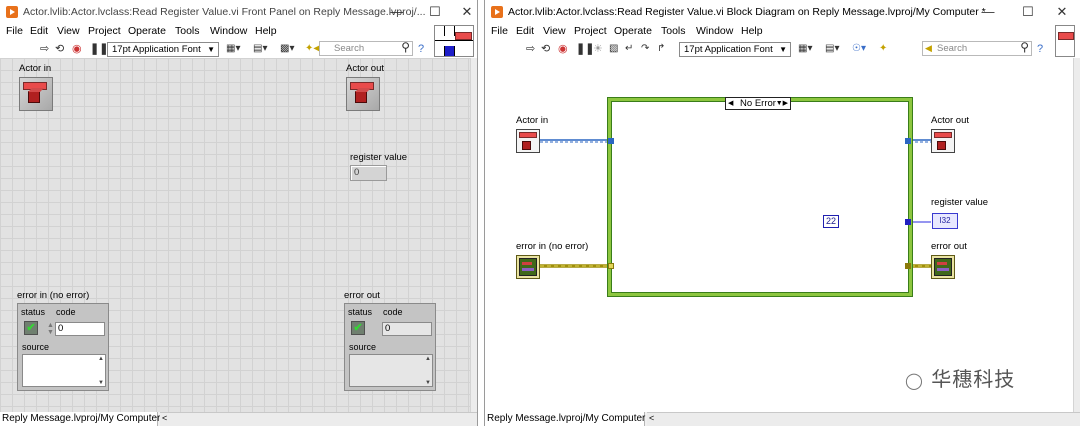 This screenshot has width=1080, height=426. Describe the element at coordinates (31, 328) in the screenshot. I see `check-icon: ✔` at that location.